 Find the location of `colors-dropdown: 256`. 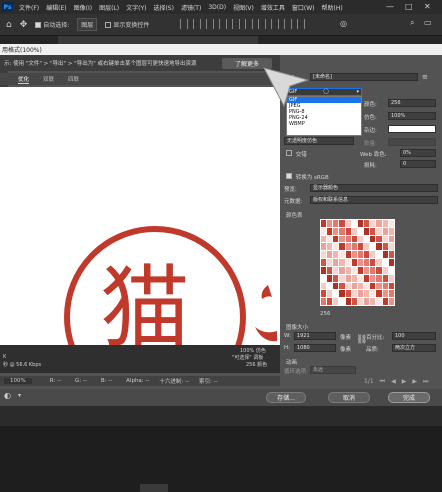

colors-dropdown: 256 is located at coordinates (412, 103).